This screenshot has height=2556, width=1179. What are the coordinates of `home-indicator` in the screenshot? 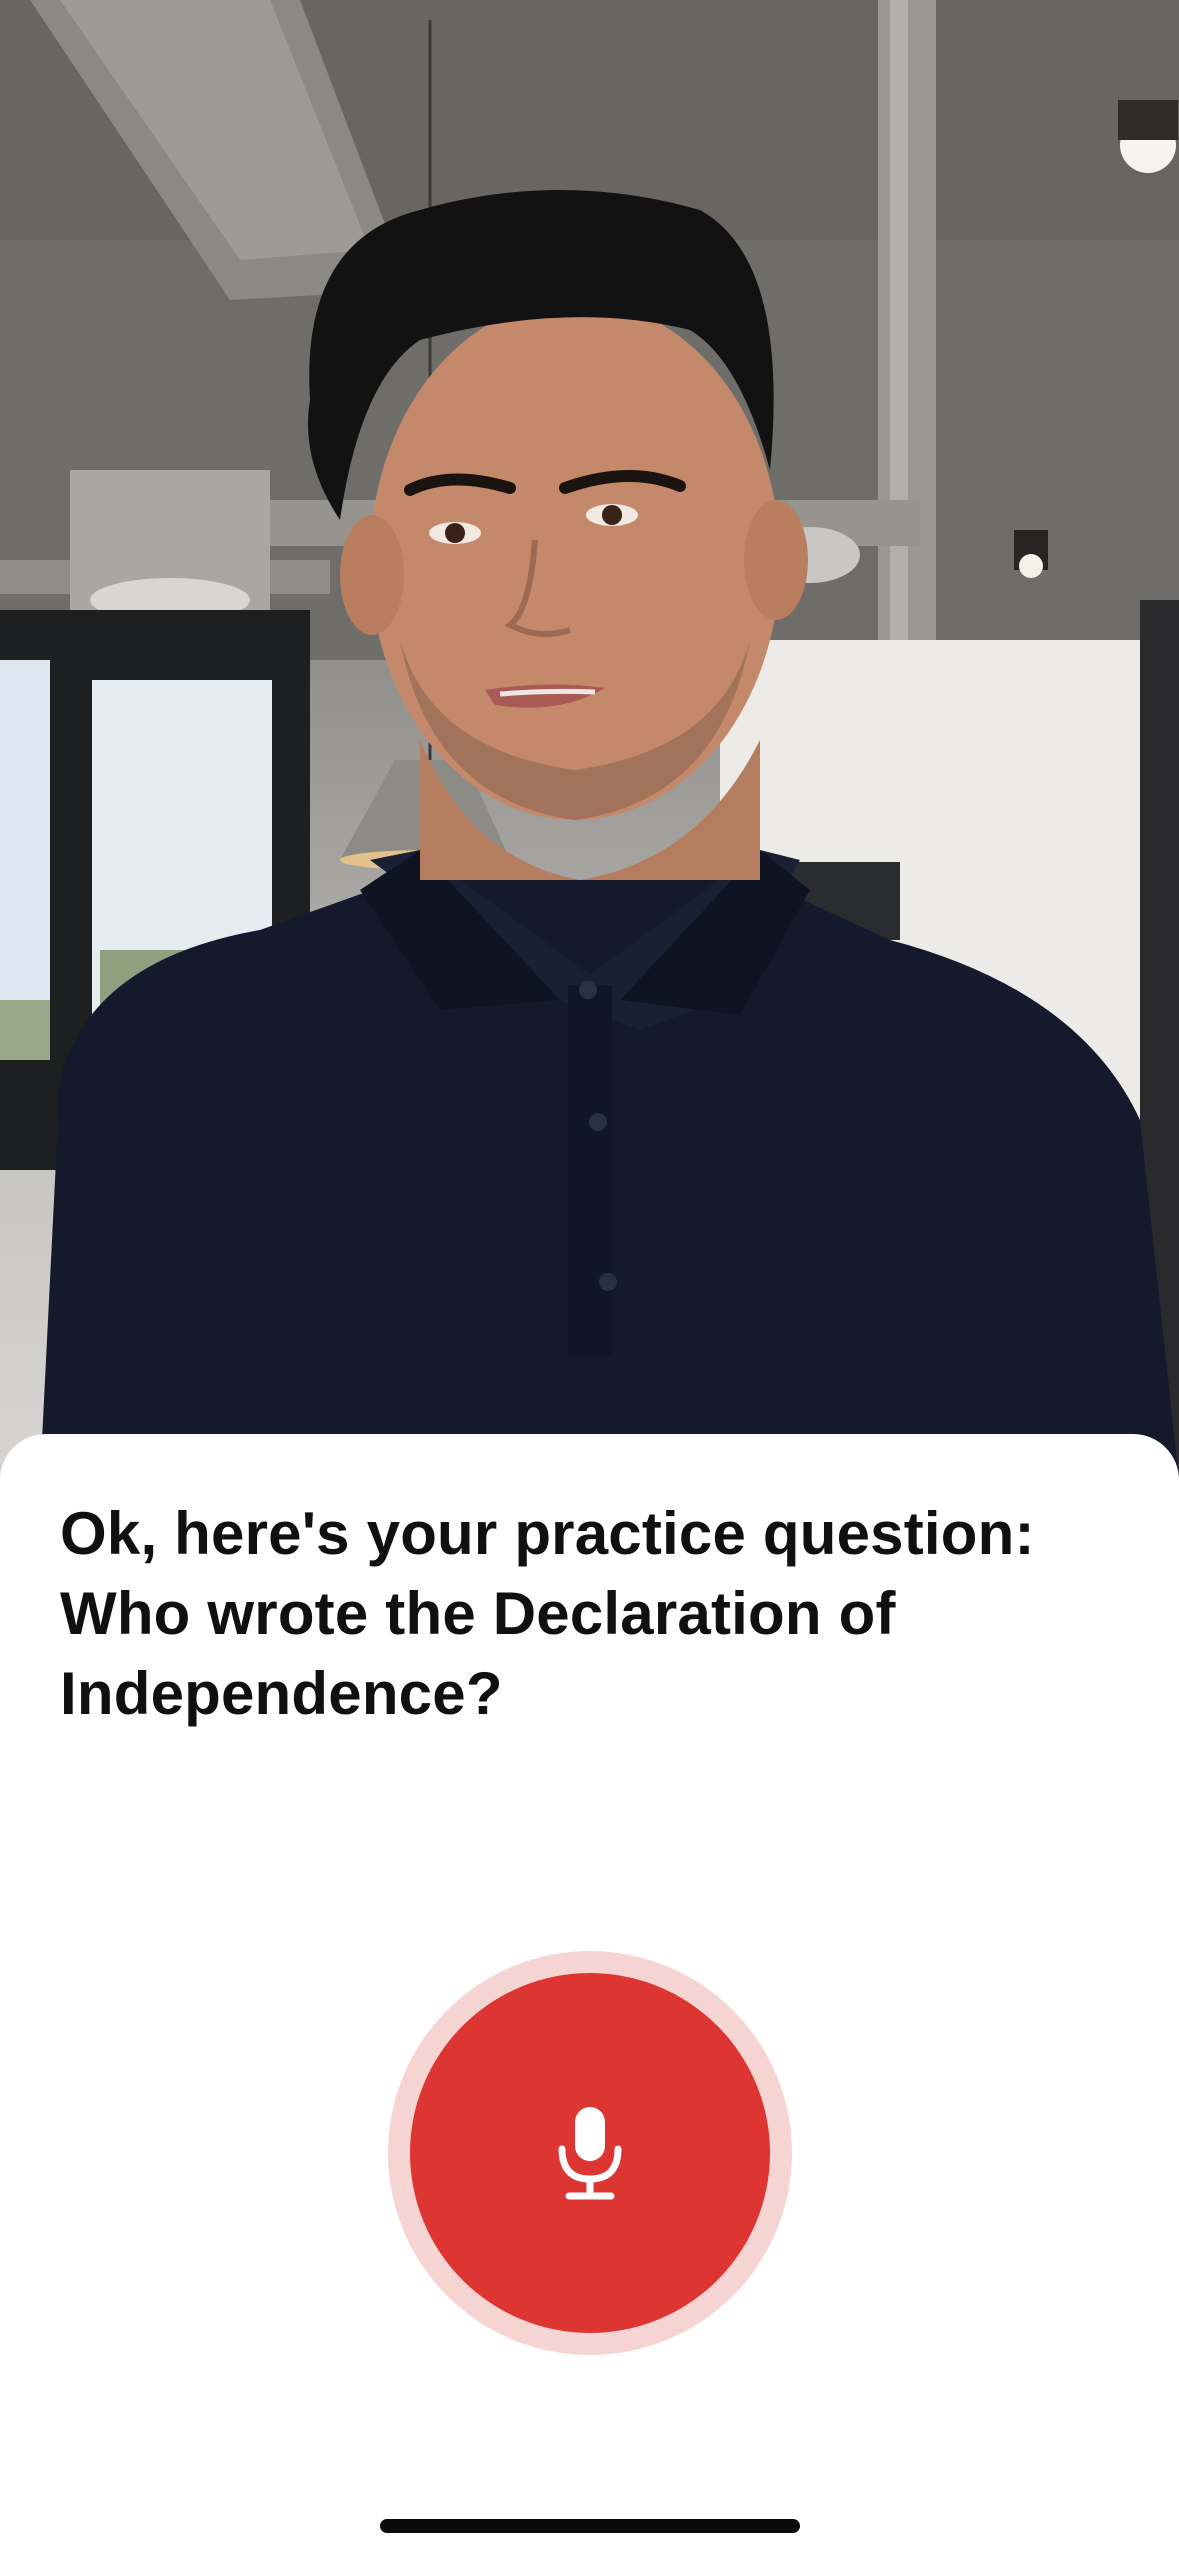 It's located at (590, 2526).